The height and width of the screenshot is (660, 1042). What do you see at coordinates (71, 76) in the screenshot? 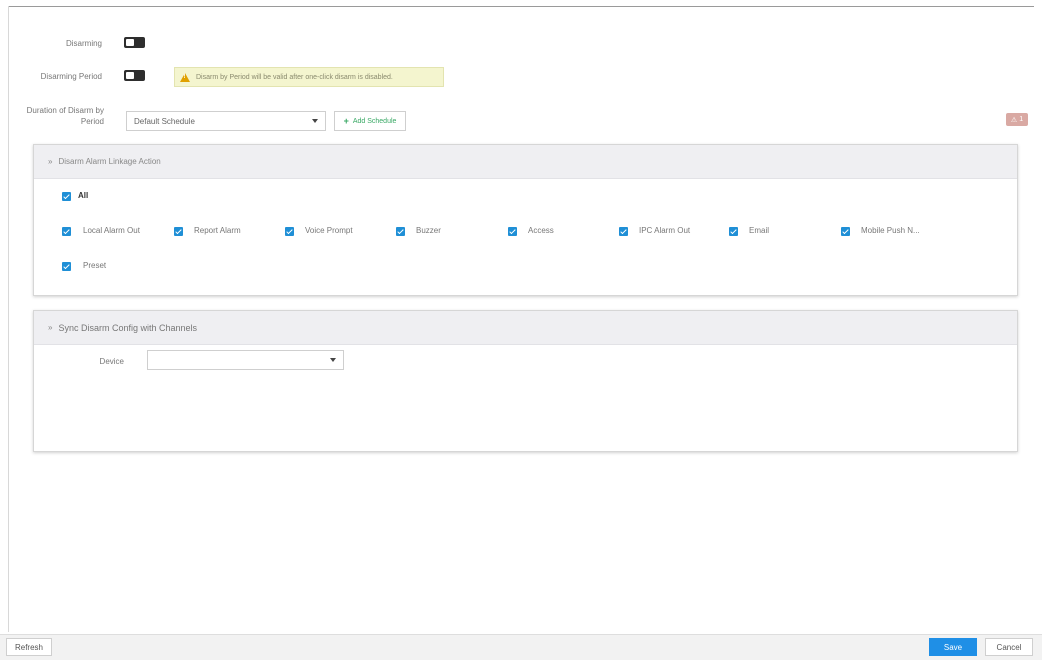
I see `disarming-period-label: Disarming Period` at bounding box center [71, 76].